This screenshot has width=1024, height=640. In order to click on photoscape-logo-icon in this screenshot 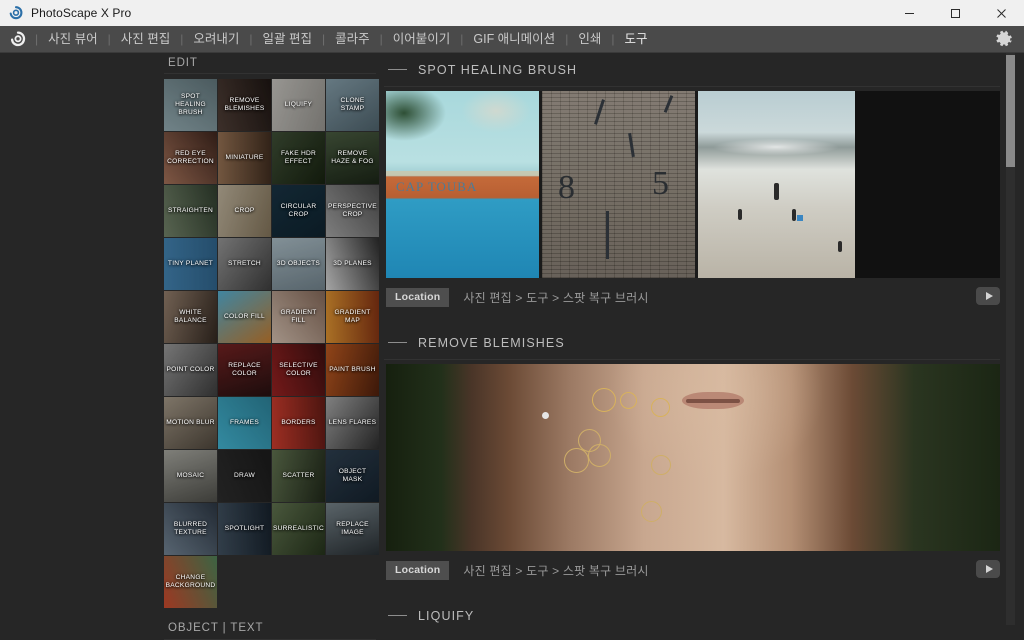, I will do `click(16, 13)`.